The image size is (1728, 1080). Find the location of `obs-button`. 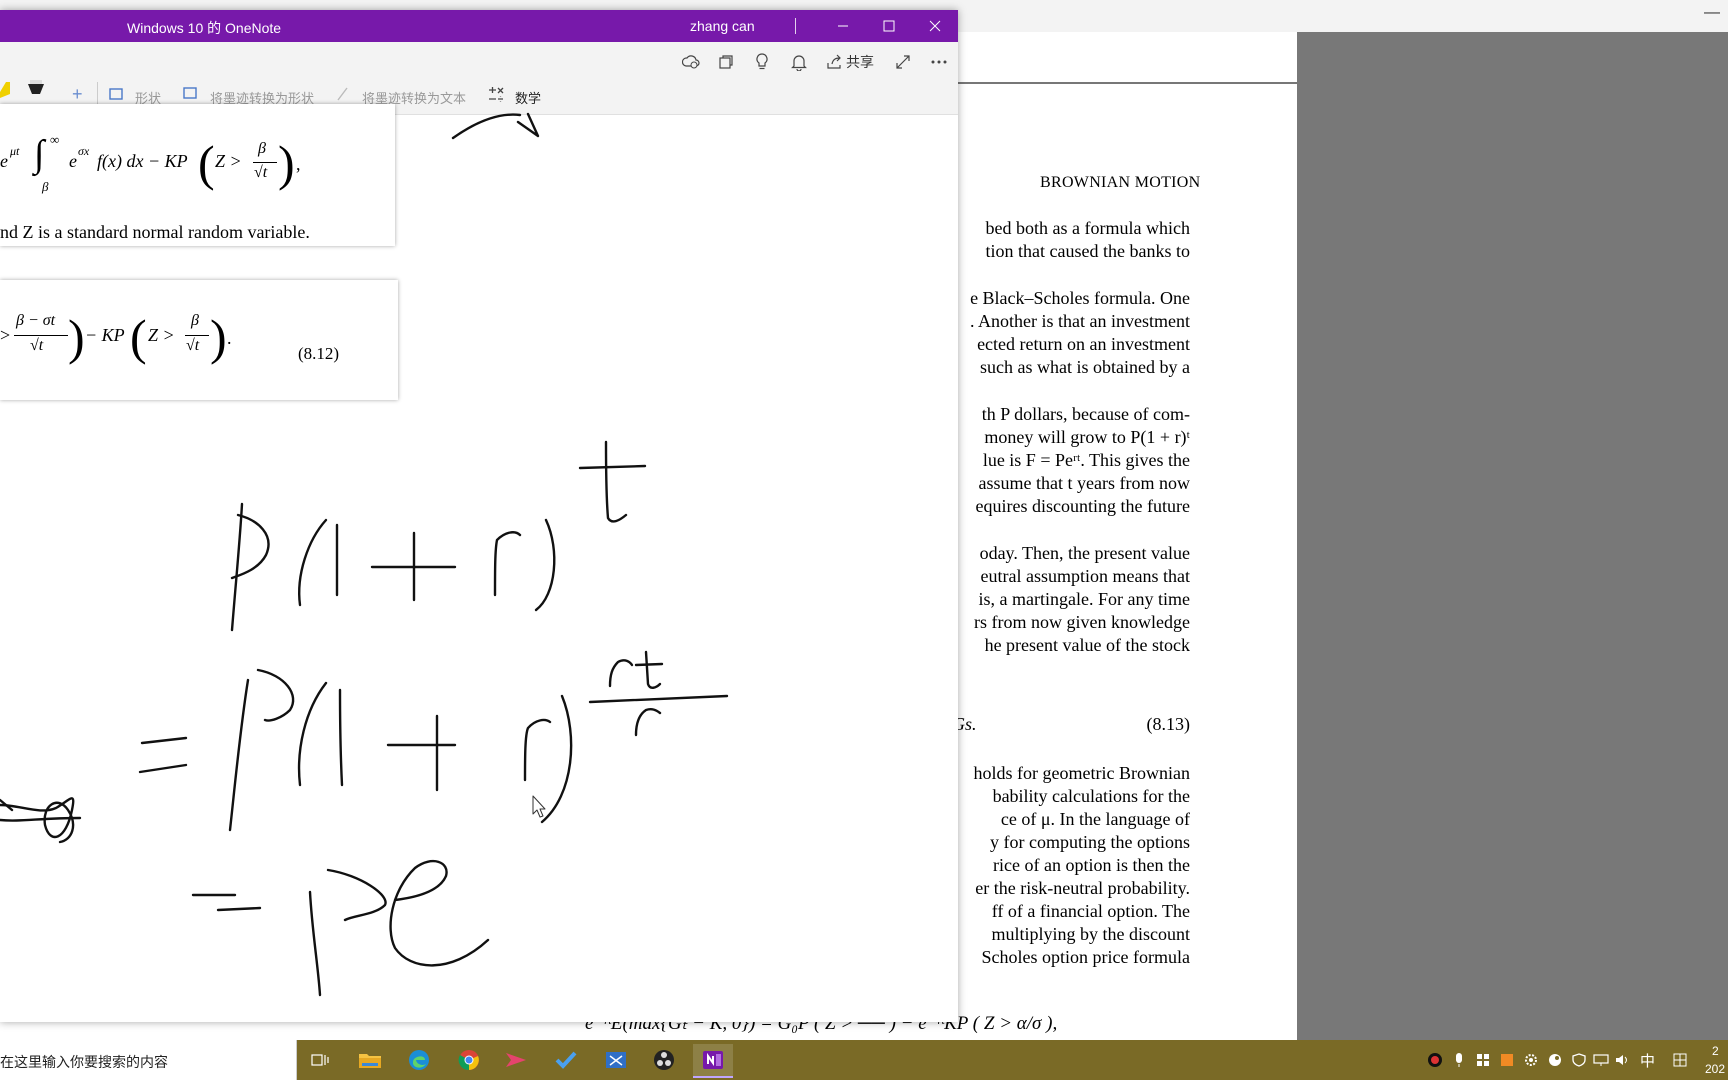

obs-button is located at coordinates (664, 1060).